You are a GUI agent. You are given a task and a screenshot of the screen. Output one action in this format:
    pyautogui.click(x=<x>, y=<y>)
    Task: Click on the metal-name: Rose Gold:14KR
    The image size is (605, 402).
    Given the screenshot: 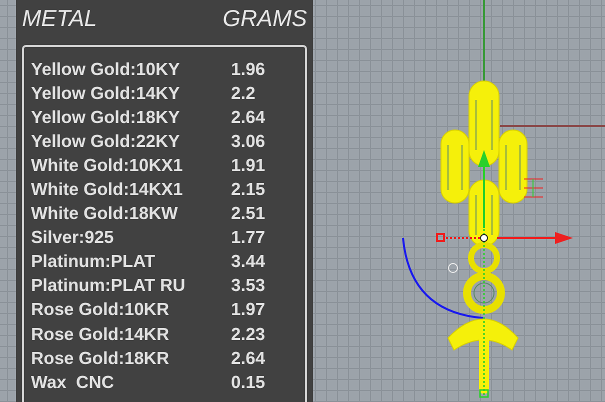 What is the action you would take?
    pyautogui.click(x=100, y=334)
    